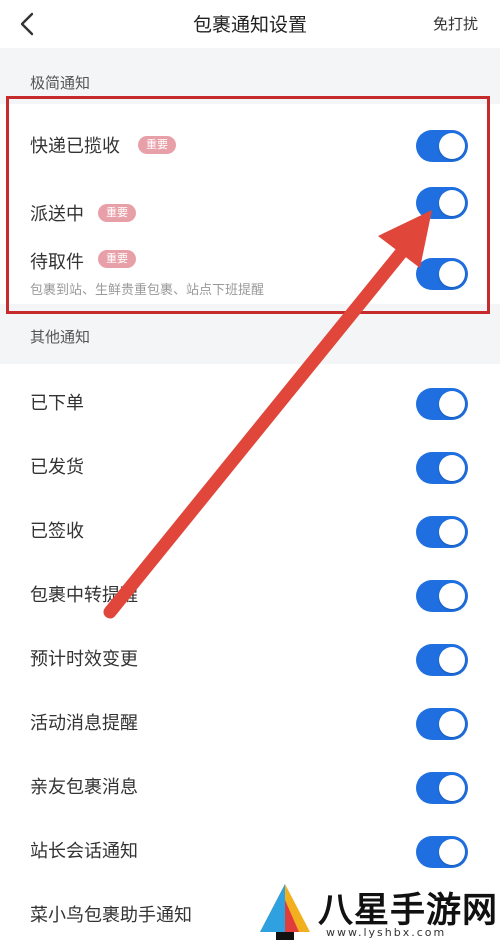  I want to click on site-watermark: 八星手游网 www.lyshbx.com, so click(377, 912).